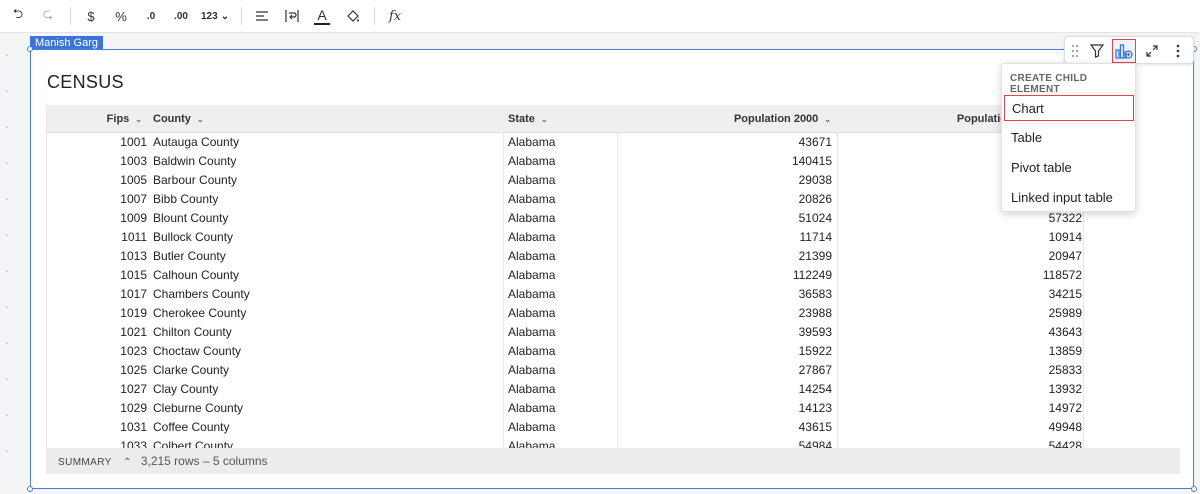 Image resolution: width=1200 pixels, height=494 pixels. Describe the element at coordinates (323, 161) in the screenshot. I see `cell-county: Baldwin County` at that location.